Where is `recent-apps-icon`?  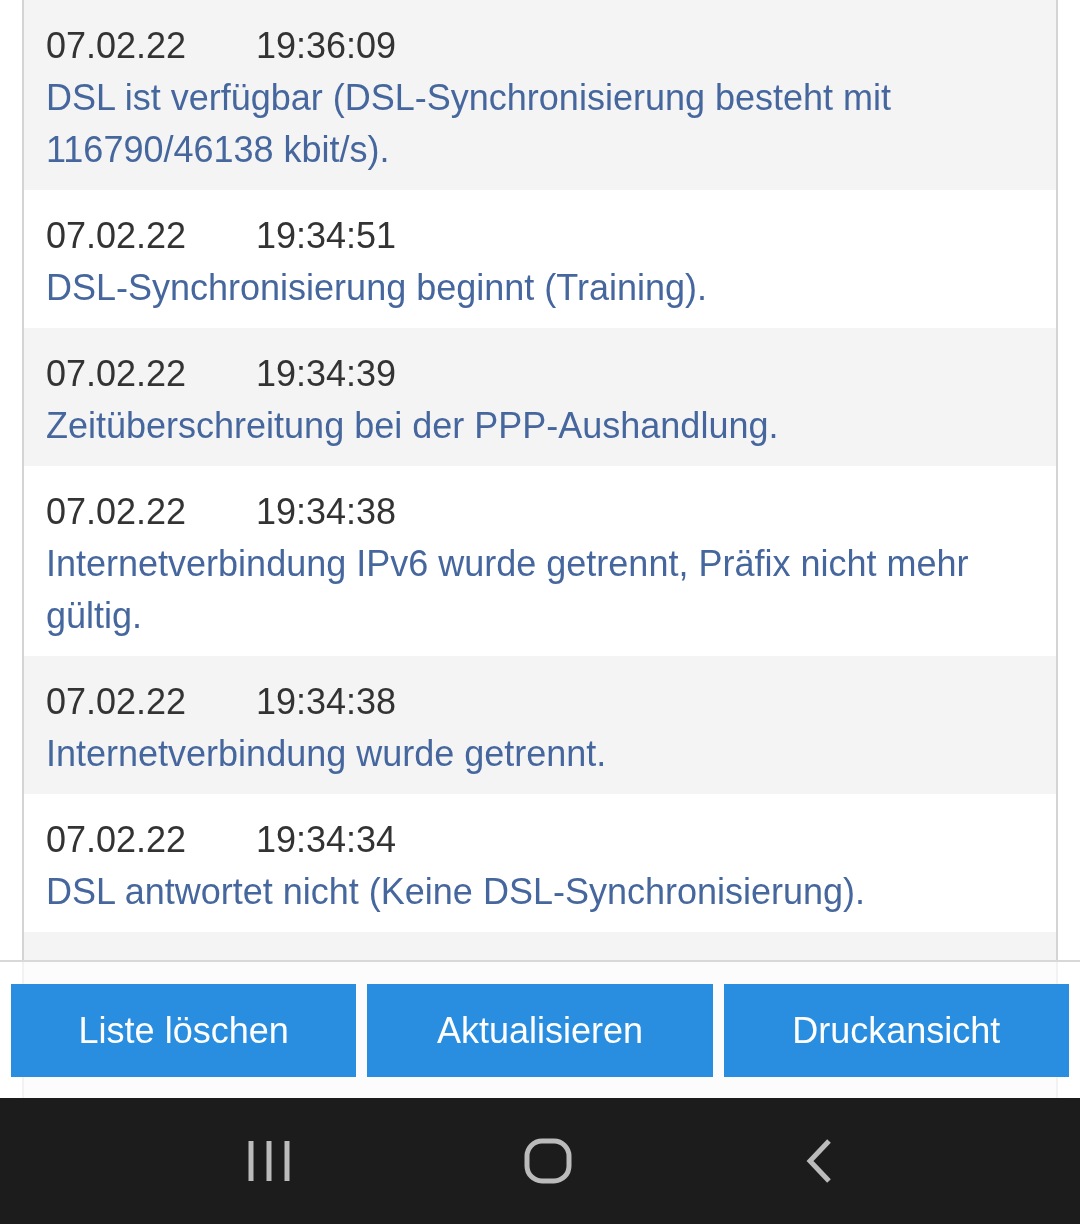
recent-apps-icon is located at coordinates (268, 1161).